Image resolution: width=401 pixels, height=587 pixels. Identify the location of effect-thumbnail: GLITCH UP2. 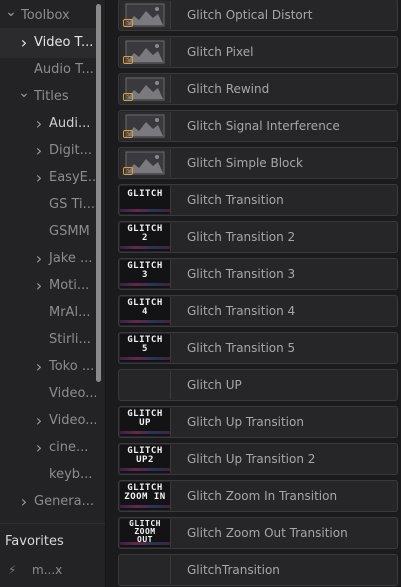
(145, 459).